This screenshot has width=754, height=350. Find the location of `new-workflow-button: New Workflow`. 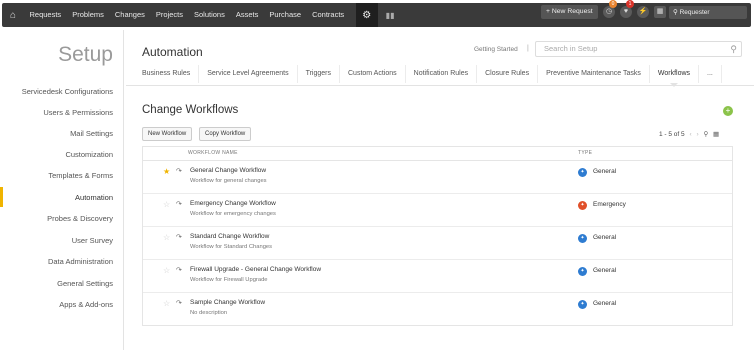

new-workflow-button: New Workflow is located at coordinates (167, 134).